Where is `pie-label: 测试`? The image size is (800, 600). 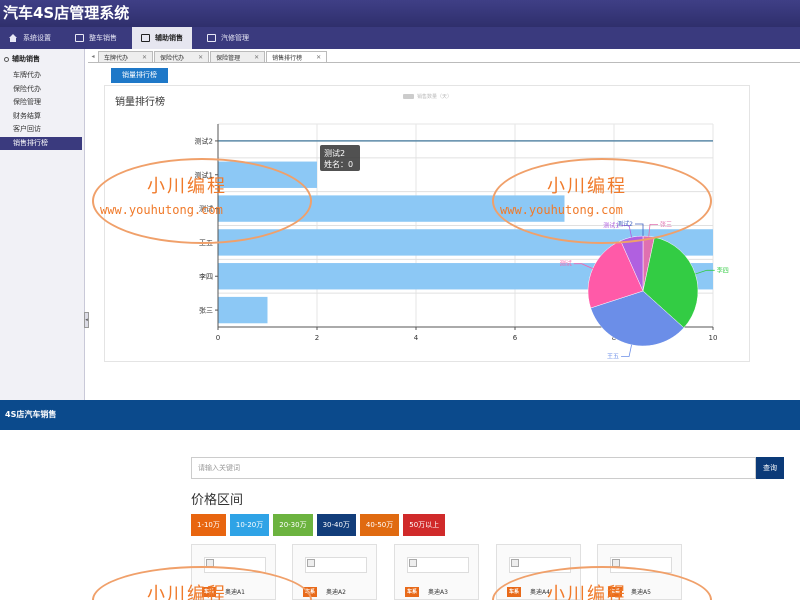
pie-label: 测试 is located at coordinates (566, 264).